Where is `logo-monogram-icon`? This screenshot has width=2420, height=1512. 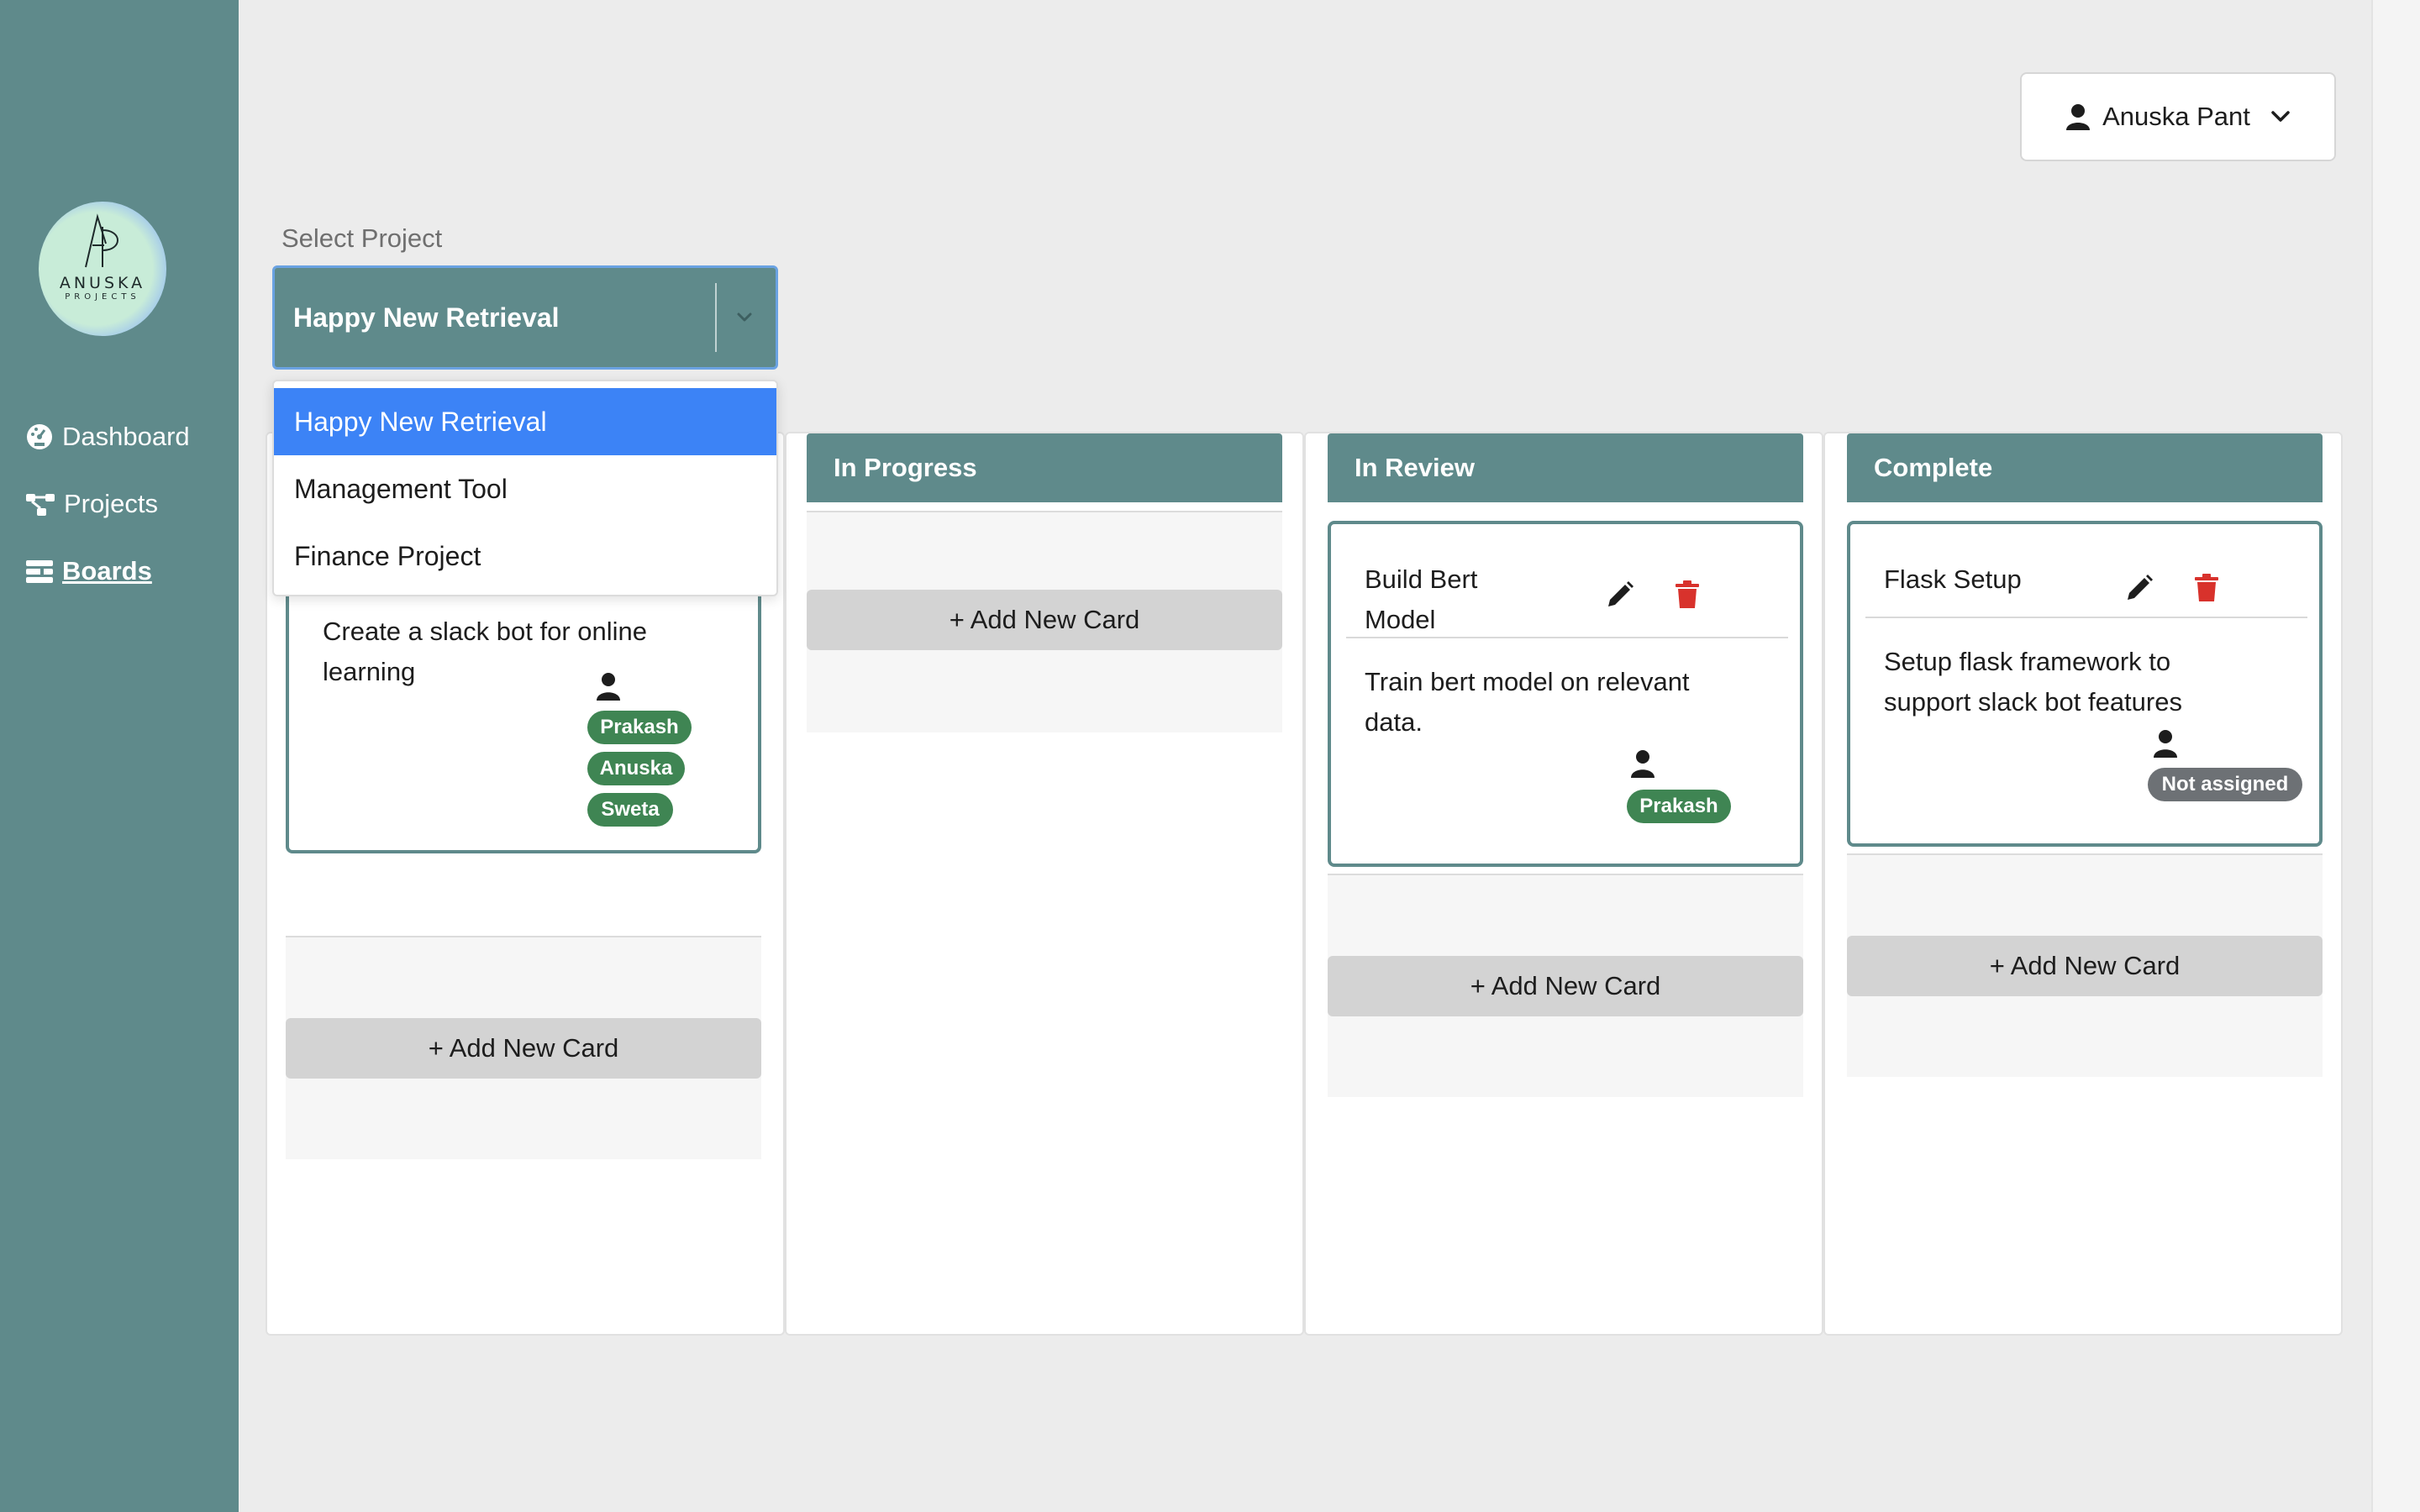 logo-monogram-icon is located at coordinates (101, 240).